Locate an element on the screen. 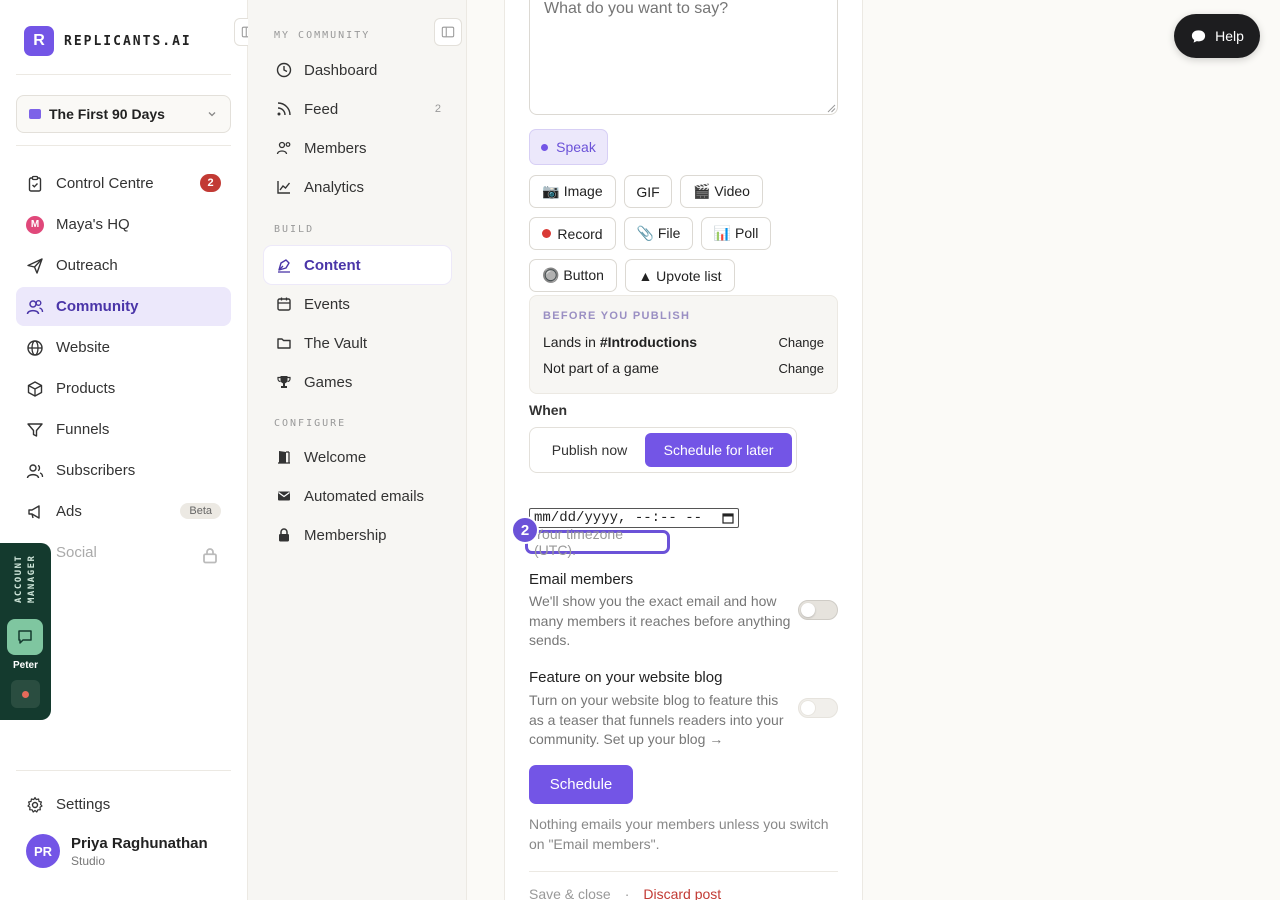 The image size is (1280, 900). publish-timing-toggle: Publish now Schedule for later is located at coordinates (663, 450).